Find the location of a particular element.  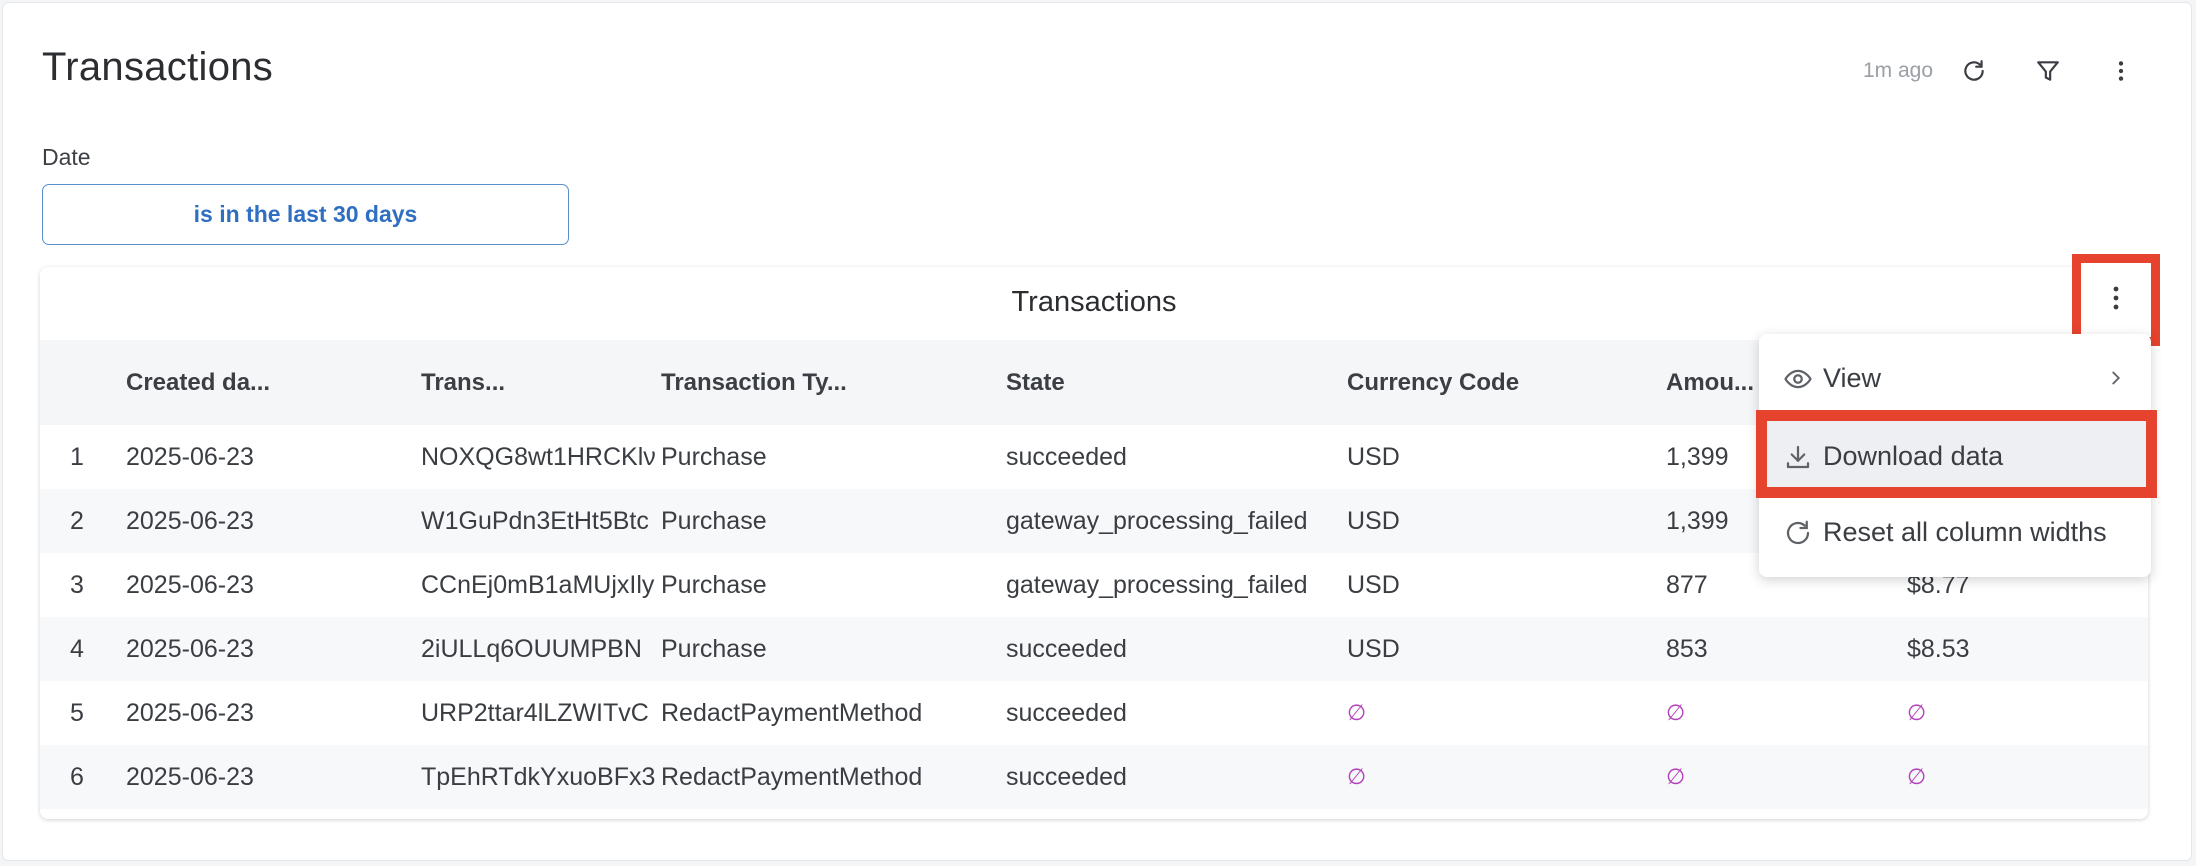

table-more-options-button is located at coordinates (2116, 300).